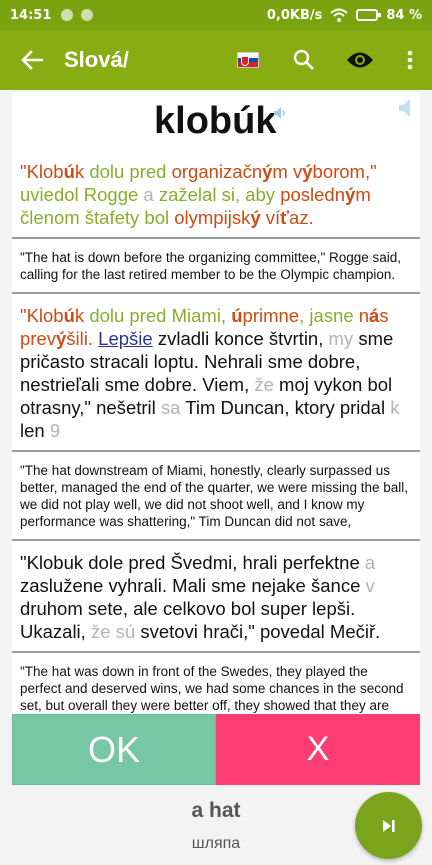  What do you see at coordinates (114, 749) in the screenshot?
I see `ok-button: OK` at bounding box center [114, 749].